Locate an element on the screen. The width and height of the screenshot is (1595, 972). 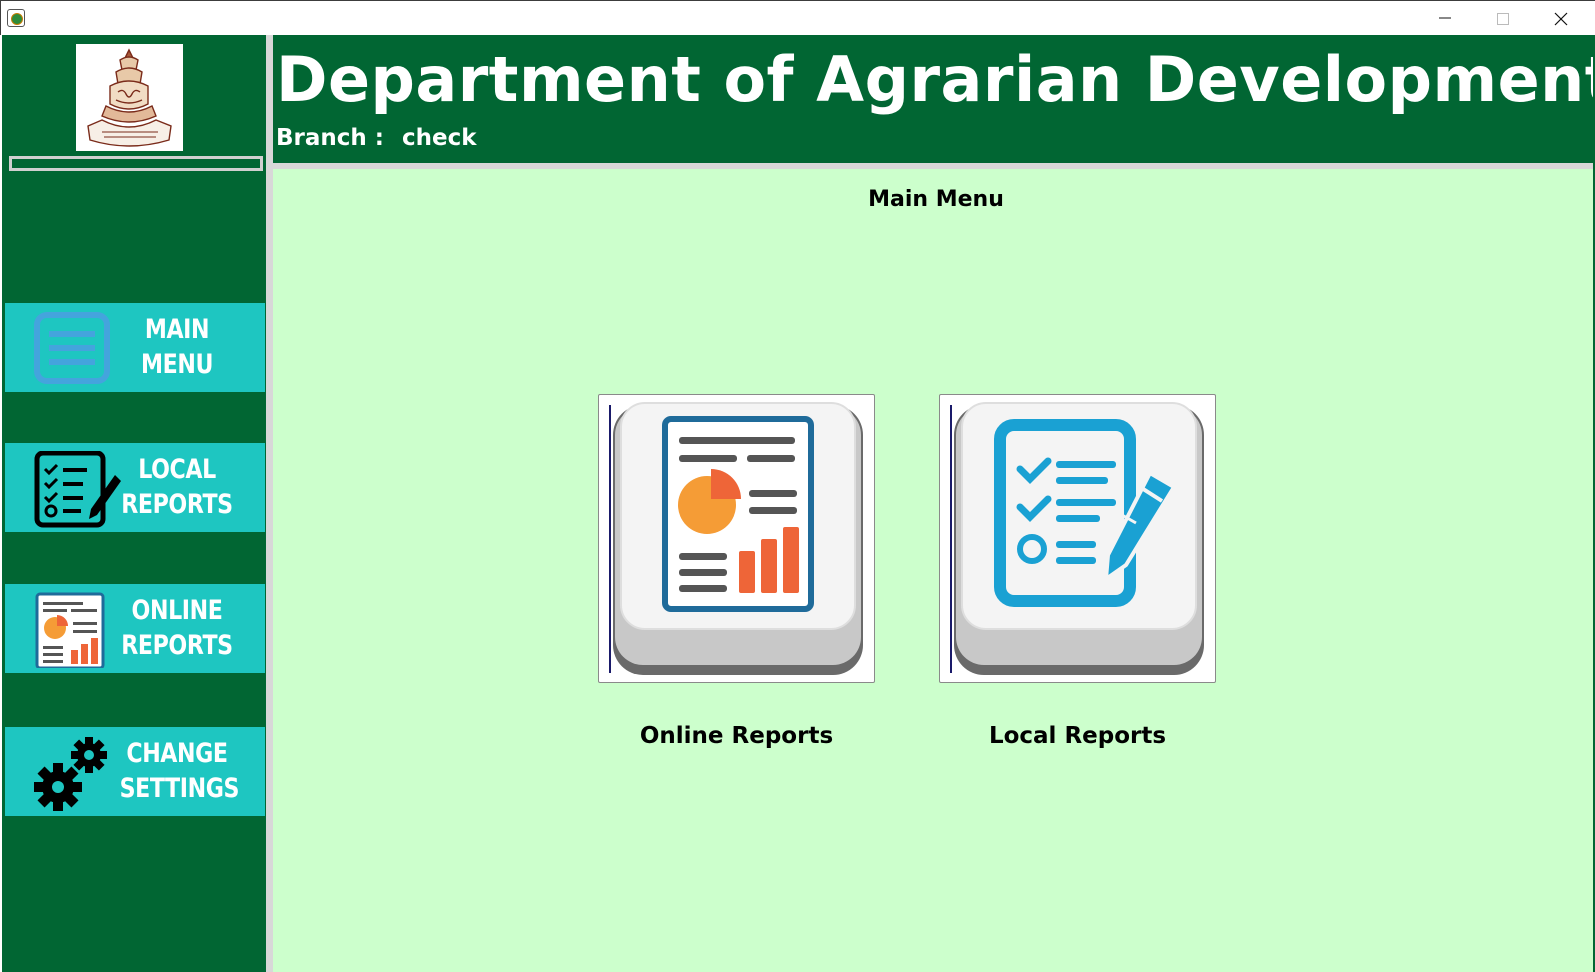
app-icon is located at coordinates (16, 18).